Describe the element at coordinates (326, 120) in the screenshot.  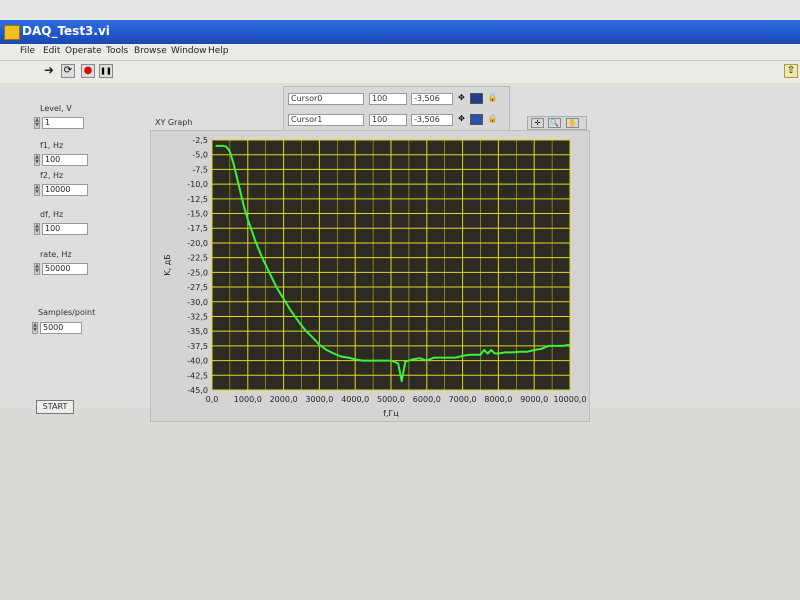
I see `cursor1-name: Cursor1` at that location.